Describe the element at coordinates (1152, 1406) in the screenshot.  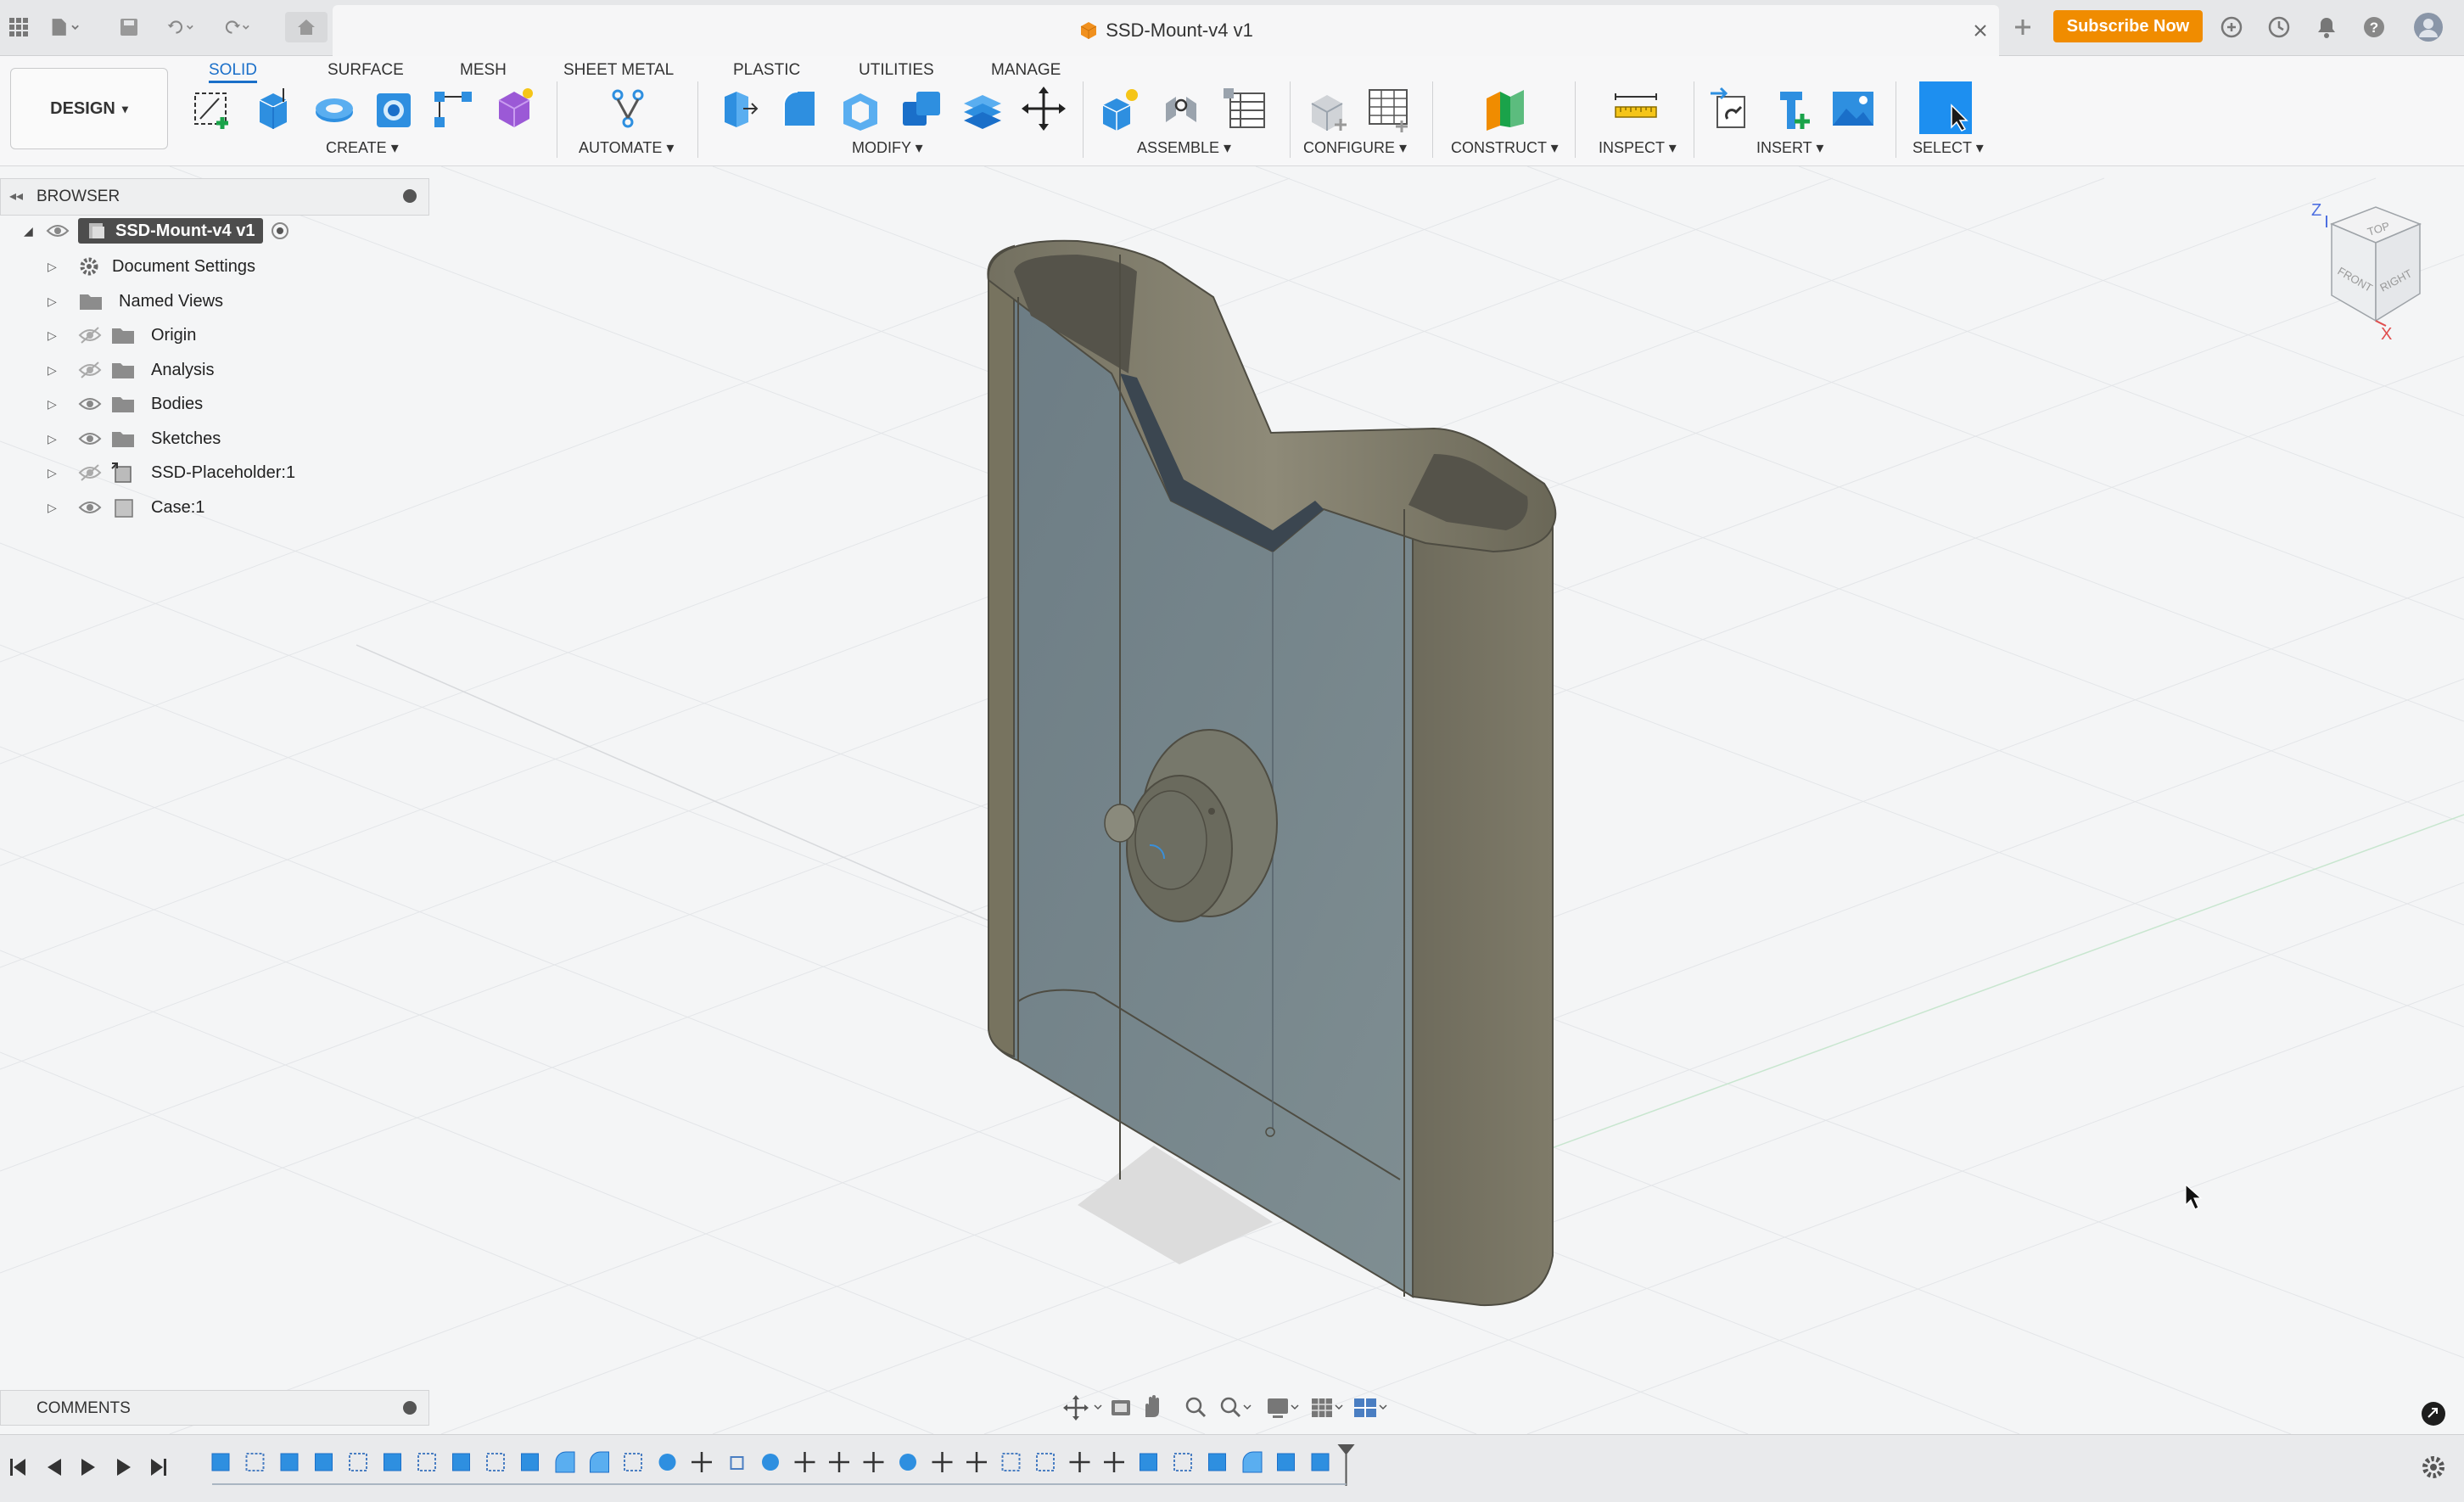
I see `pan-hand-icon` at that location.